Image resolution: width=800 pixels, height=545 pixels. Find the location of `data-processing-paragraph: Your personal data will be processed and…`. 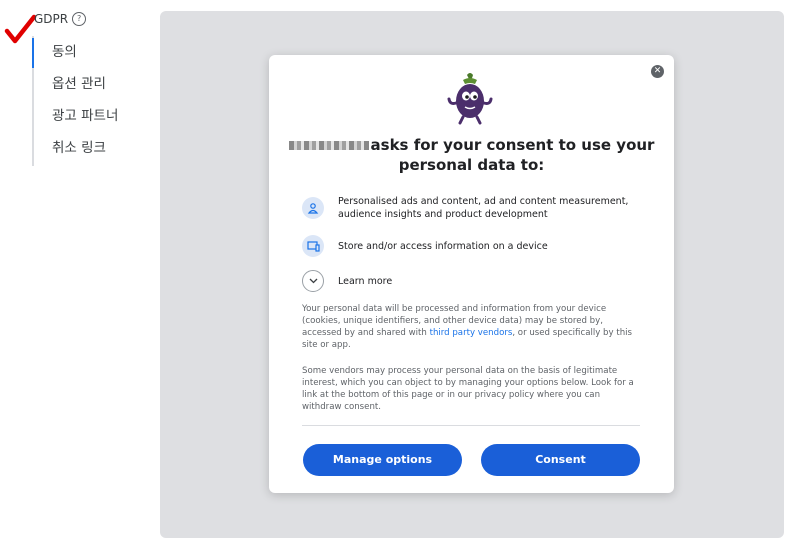

data-processing-paragraph: Your personal data will be processed and… is located at coordinates (472, 327).